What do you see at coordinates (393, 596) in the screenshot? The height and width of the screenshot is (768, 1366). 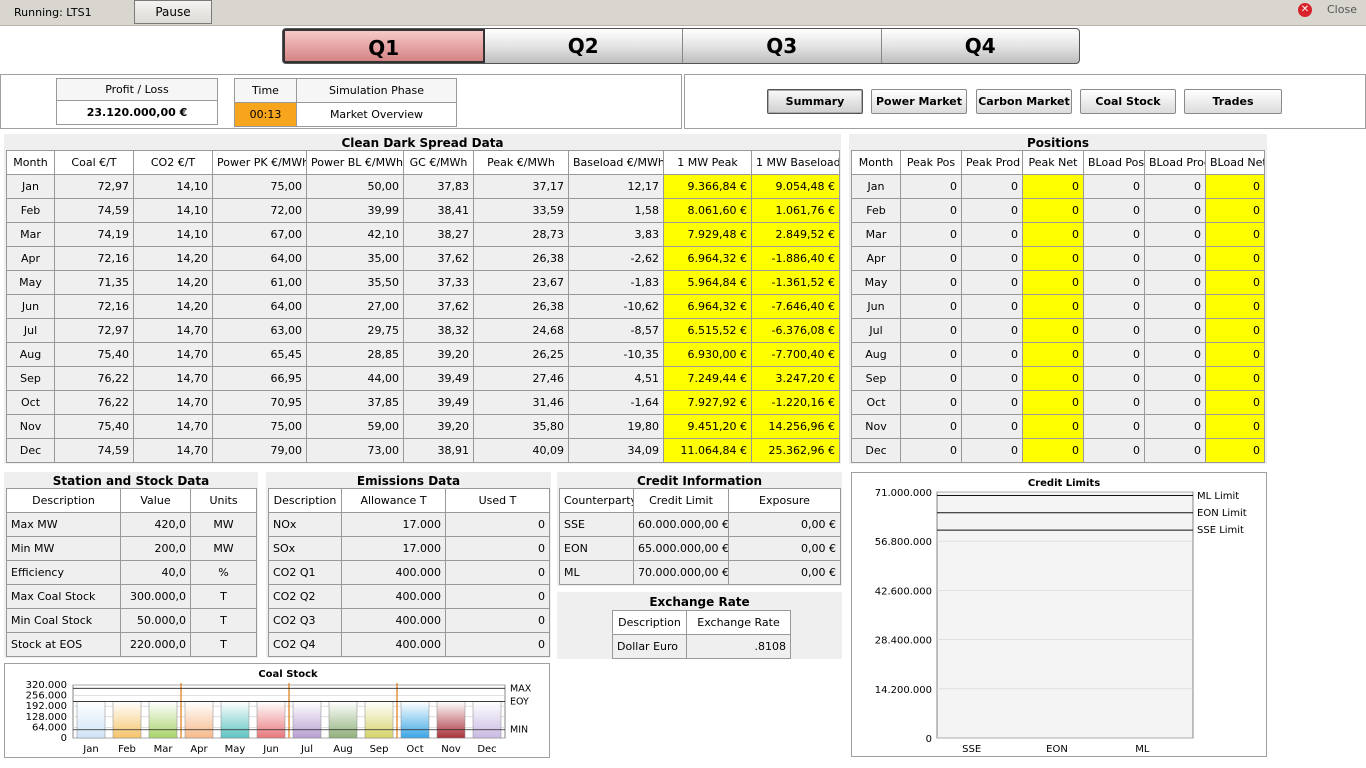 I see `table-cell: 400.000` at bounding box center [393, 596].